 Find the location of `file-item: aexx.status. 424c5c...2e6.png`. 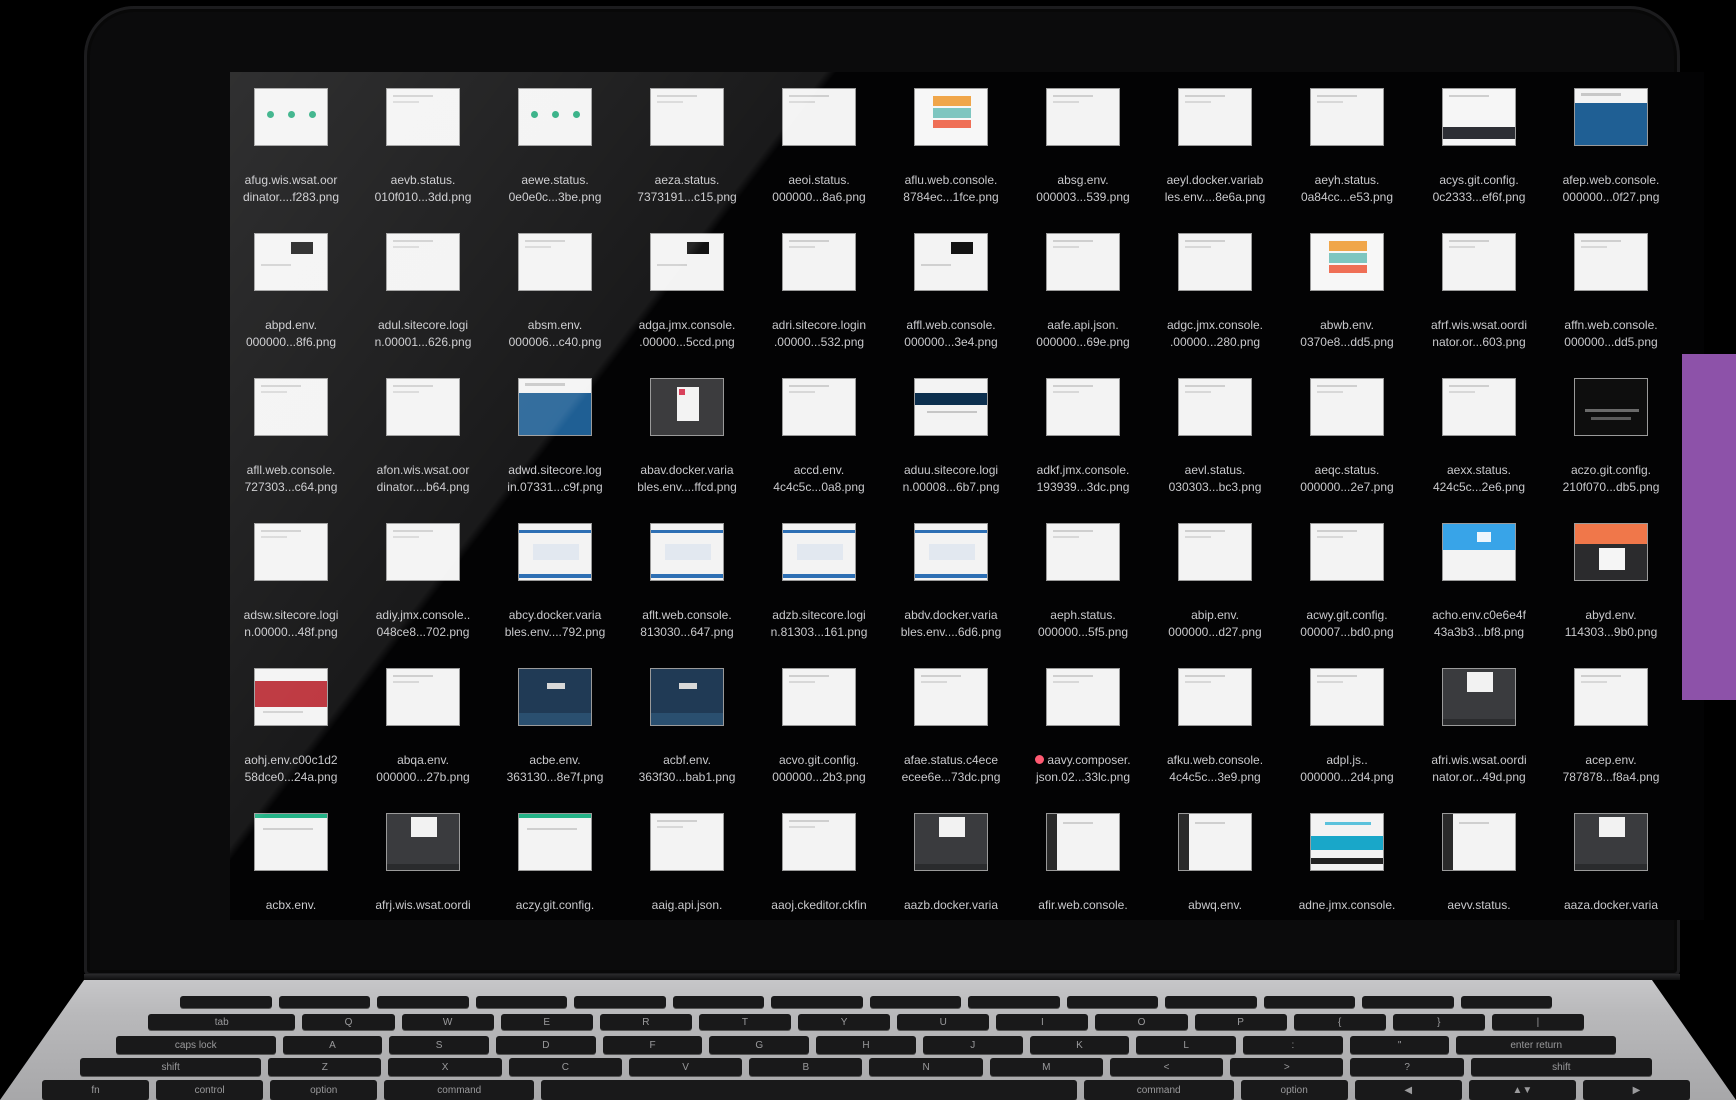

file-item: aexx.status. 424c5c...2e6.png is located at coordinates (1479, 450).